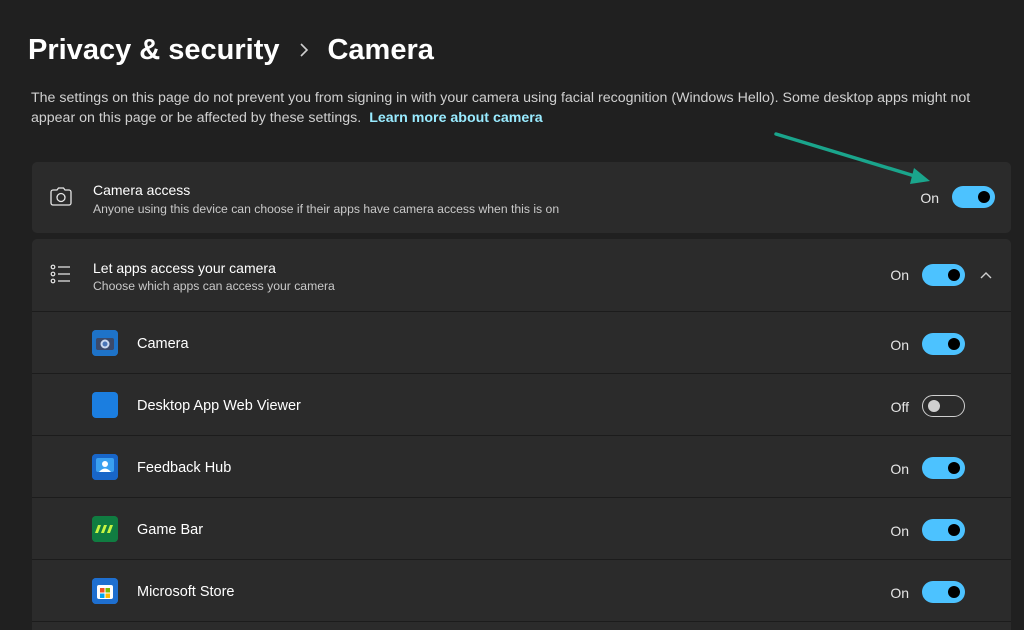 This screenshot has width=1024, height=630. Describe the element at coordinates (521, 404) in the screenshot. I see `app-row-desktop-web-viewer: Desktop App Web Viewer Off` at that location.